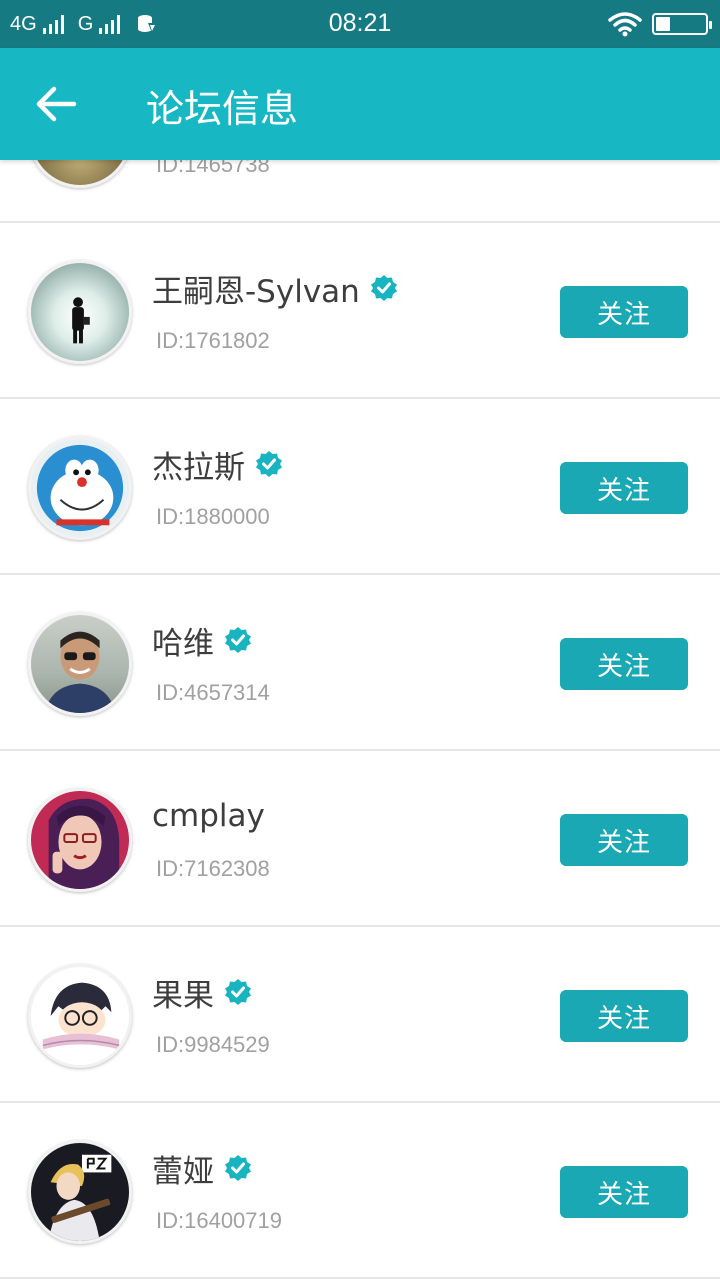 This screenshot has width=720, height=1280. What do you see at coordinates (360, 104) in the screenshot?
I see `app-bar: 论坛信息` at bounding box center [360, 104].